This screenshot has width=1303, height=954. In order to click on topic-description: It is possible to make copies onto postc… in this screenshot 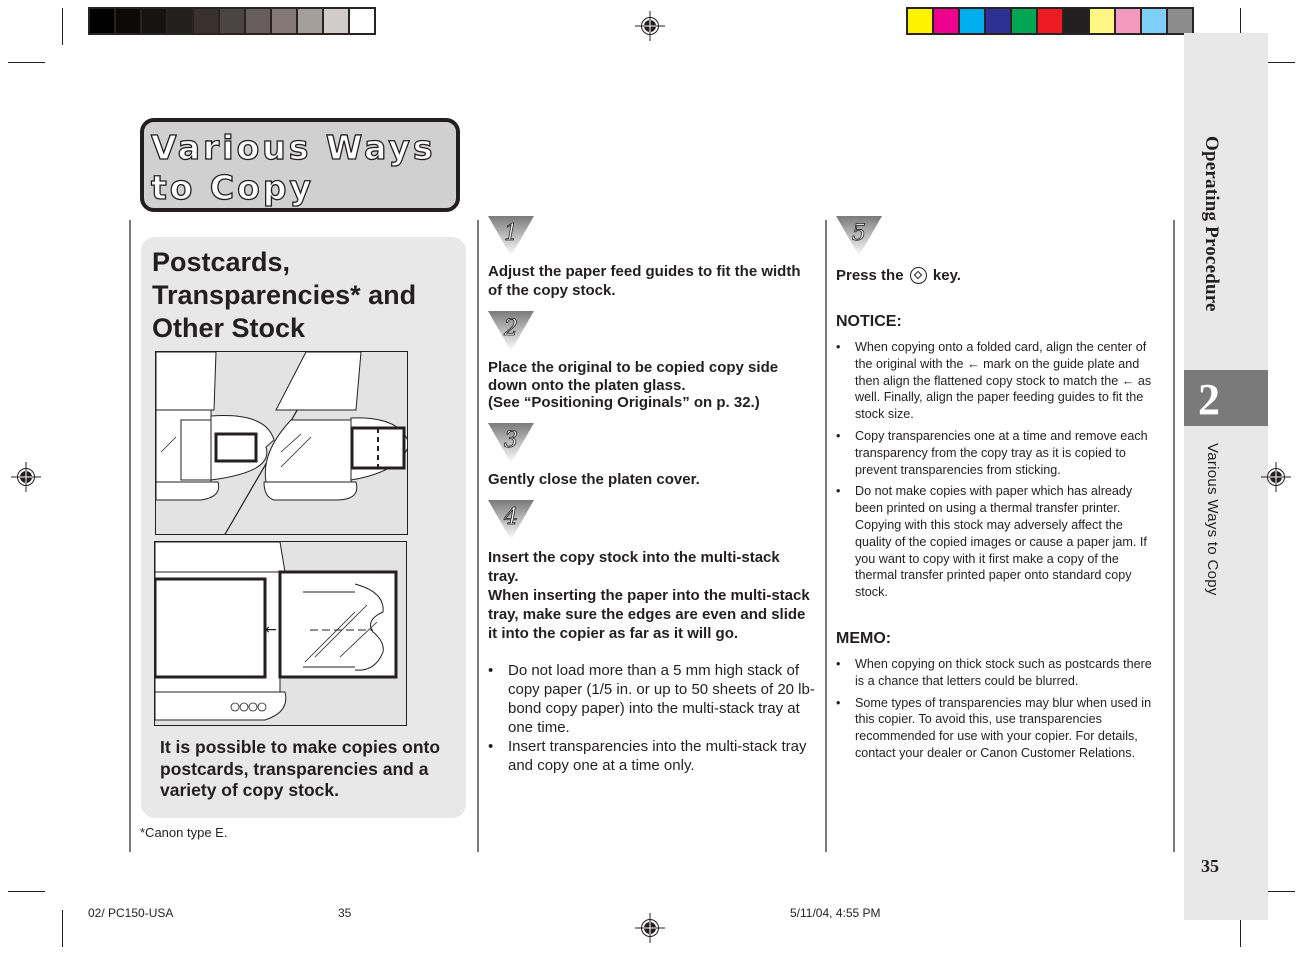, I will do `click(300, 768)`.